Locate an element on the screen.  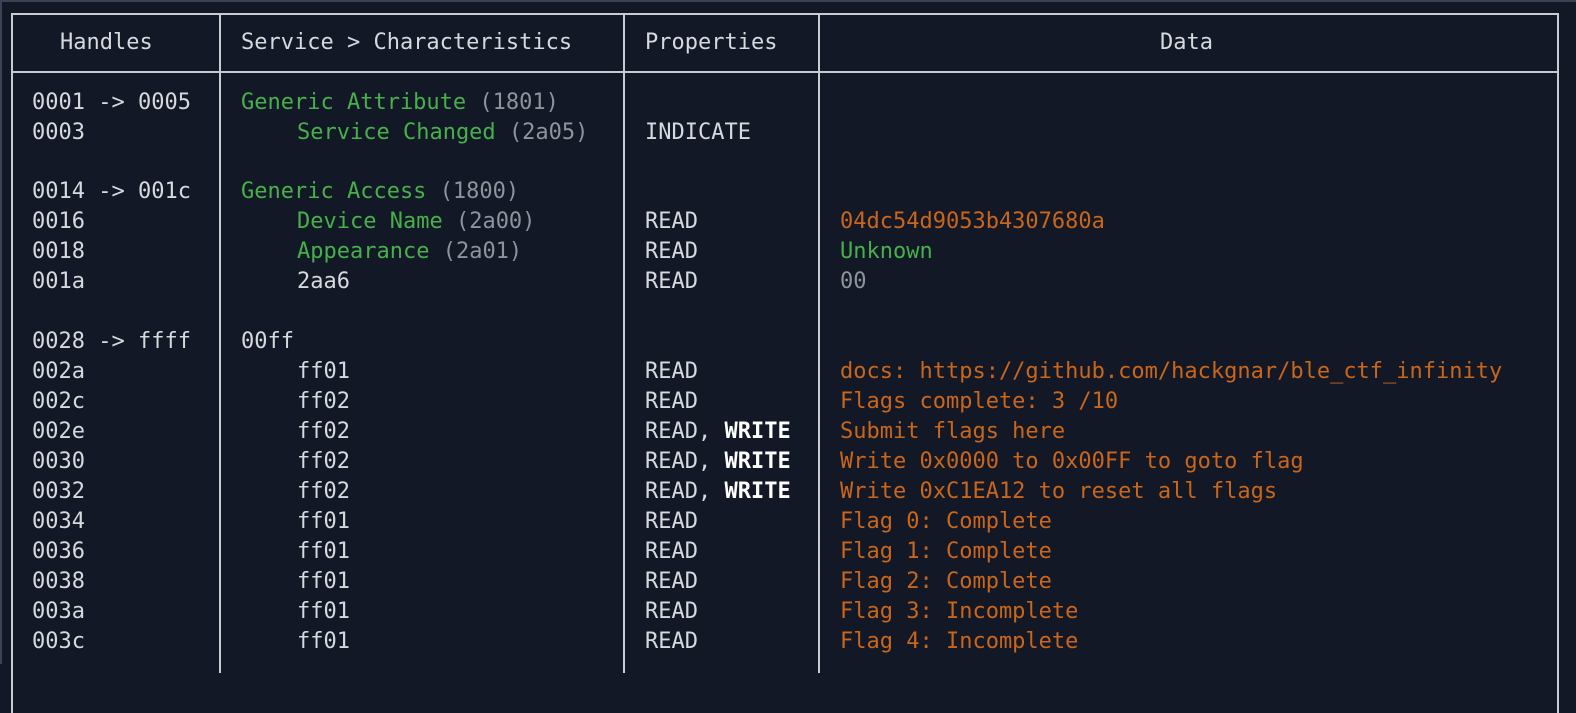
characteristic-label: Service Changed (2a05) is located at coordinates (442, 133).